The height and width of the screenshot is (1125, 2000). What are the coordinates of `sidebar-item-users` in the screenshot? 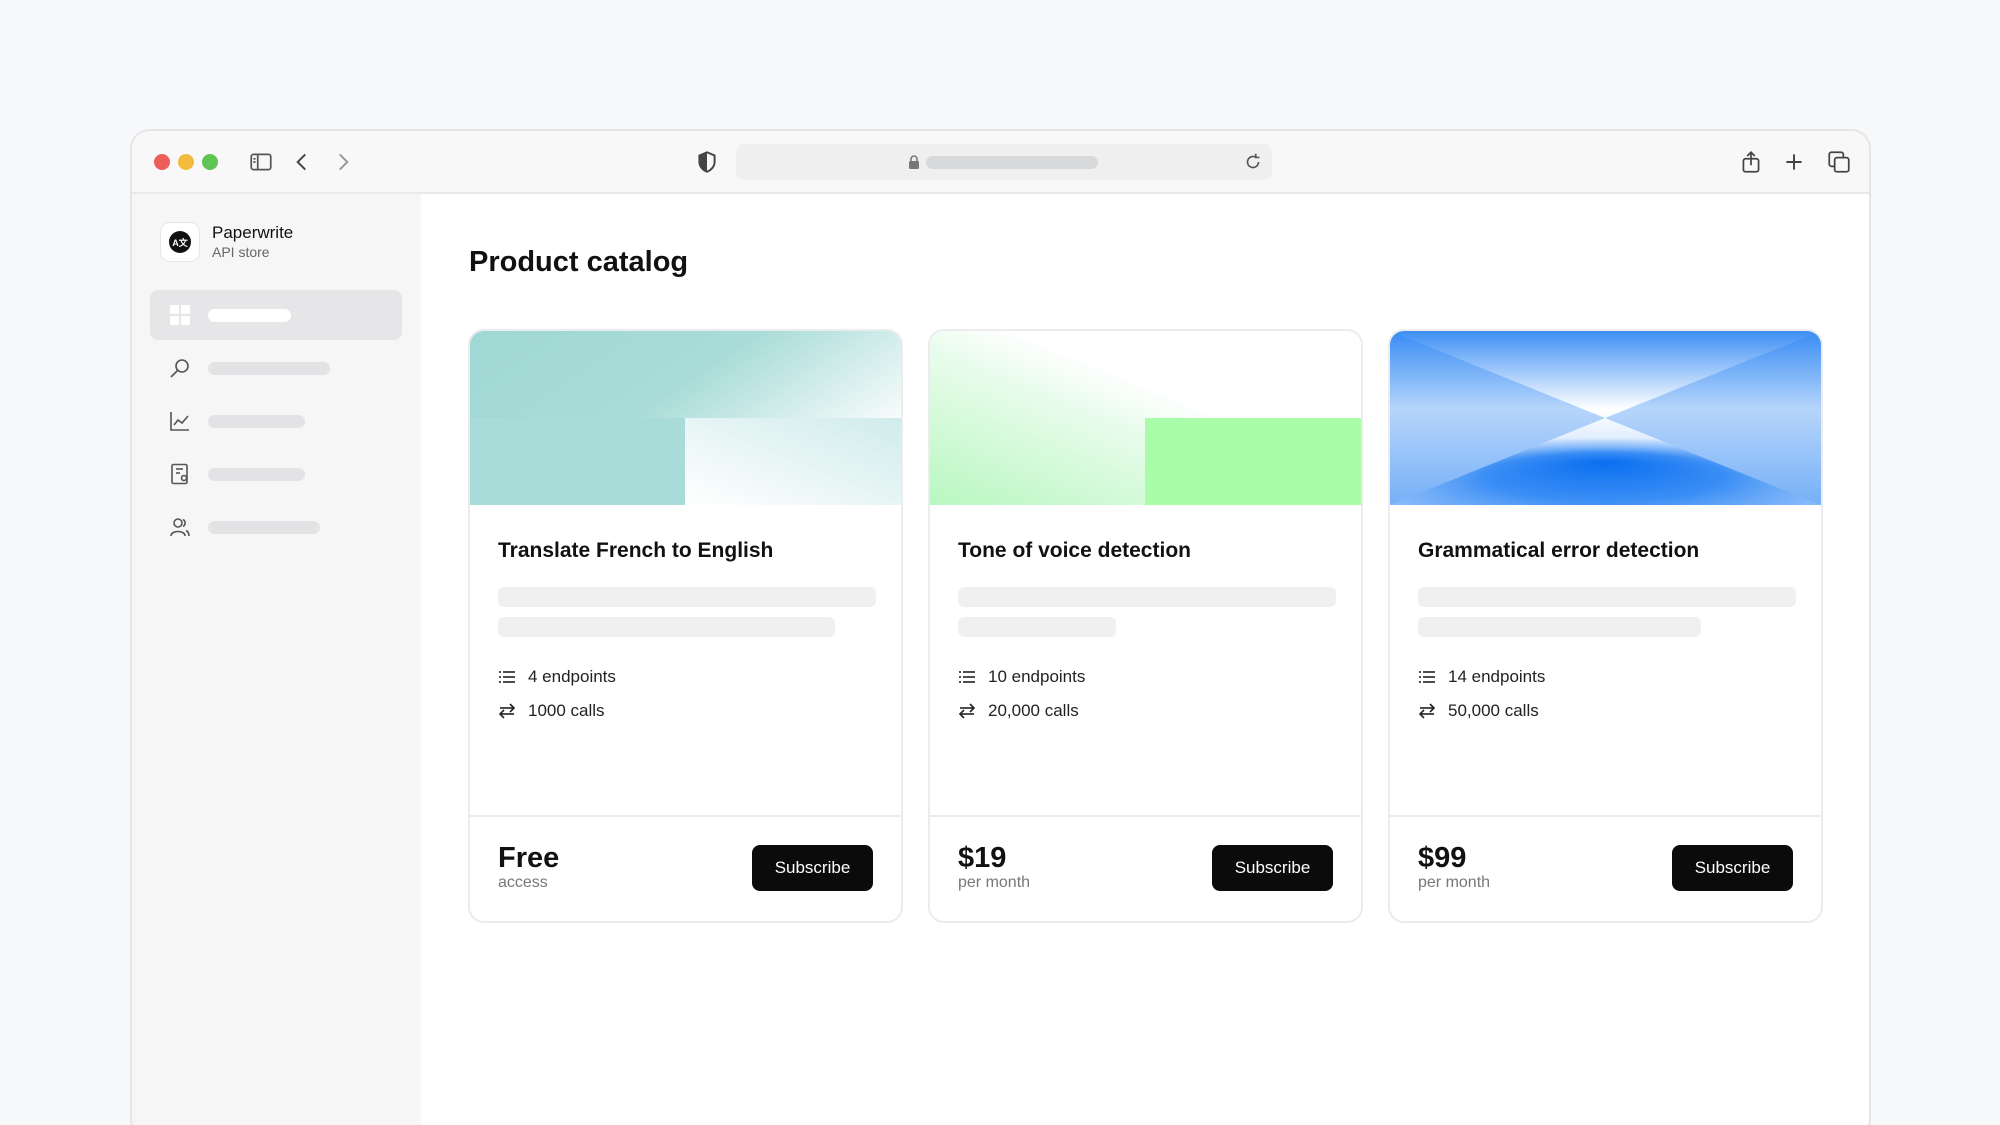 It's located at (276, 527).